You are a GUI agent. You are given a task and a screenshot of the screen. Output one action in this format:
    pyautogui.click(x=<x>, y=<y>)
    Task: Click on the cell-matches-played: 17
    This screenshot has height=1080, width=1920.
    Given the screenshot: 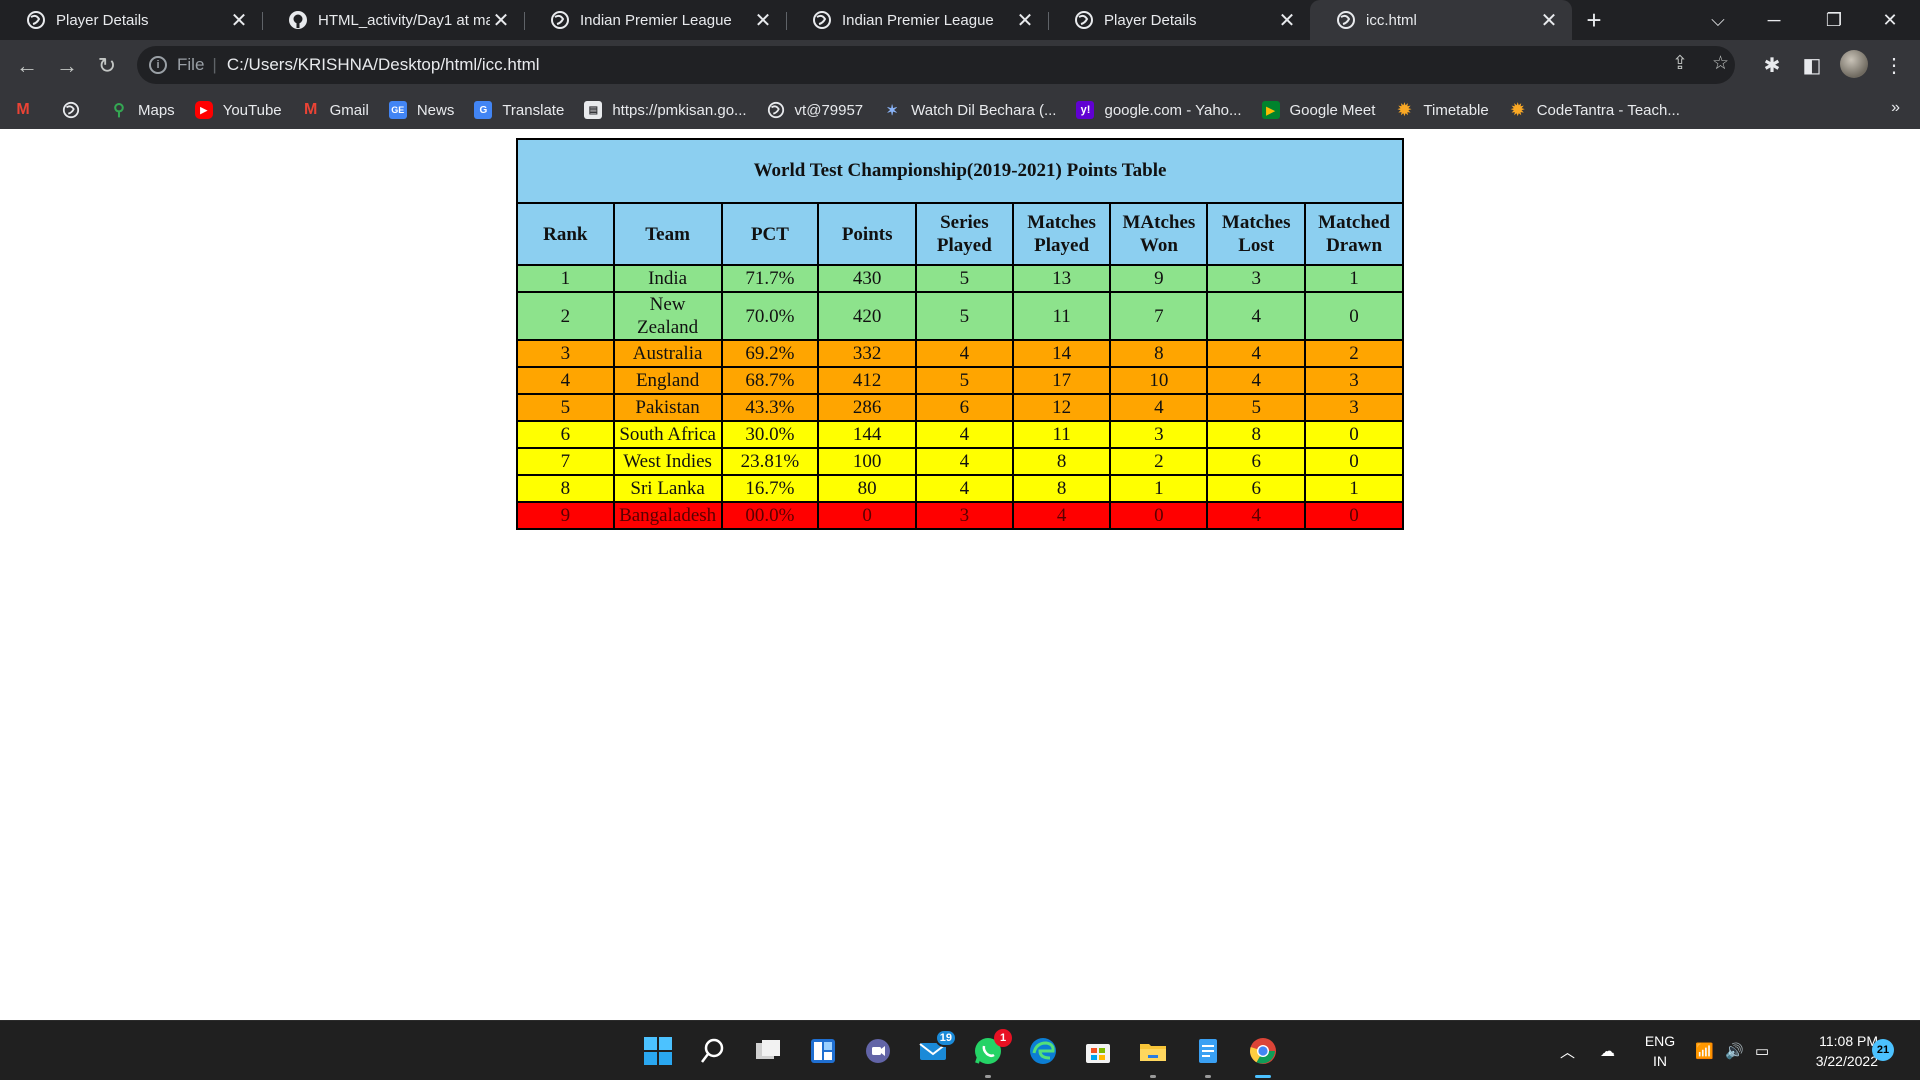 What is the action you would take?
    pyautogui.click(x=1061, y=380)
    